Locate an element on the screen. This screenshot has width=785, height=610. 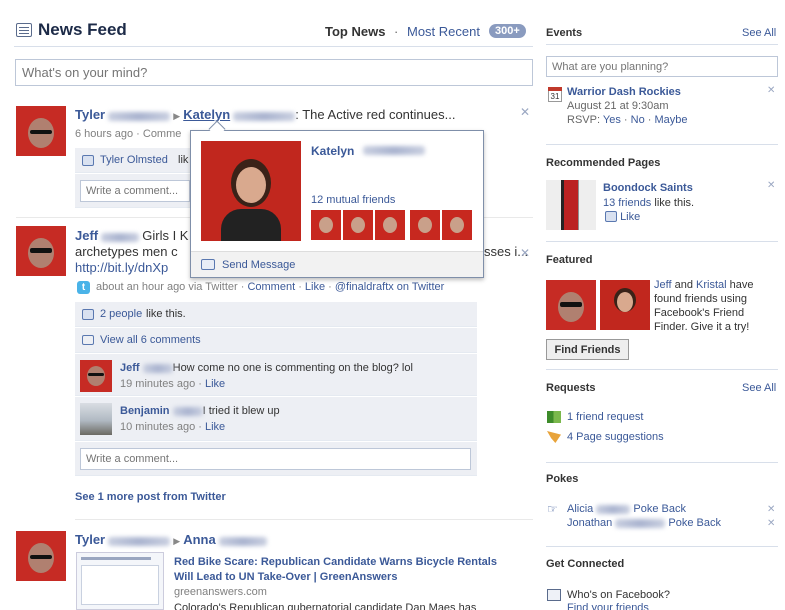
rsvp-maybe-link: Maybe is located at coordinates (670, 120).